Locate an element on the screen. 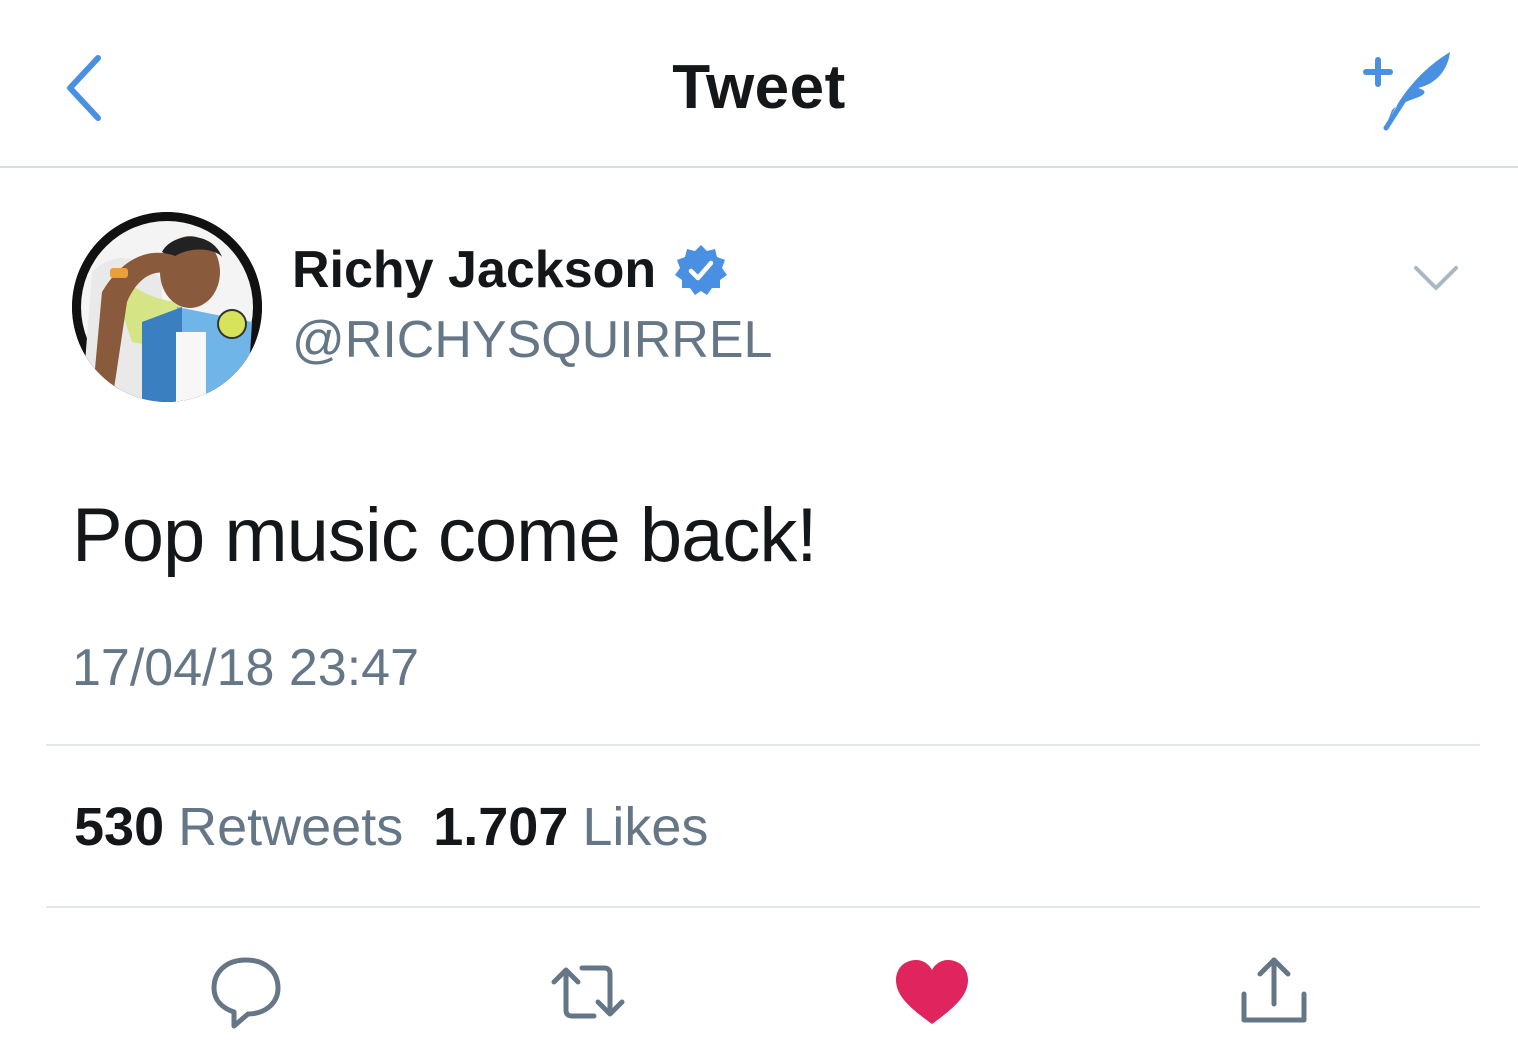  tweet-text: Pop music come back! is located at coordinates (445, 535).